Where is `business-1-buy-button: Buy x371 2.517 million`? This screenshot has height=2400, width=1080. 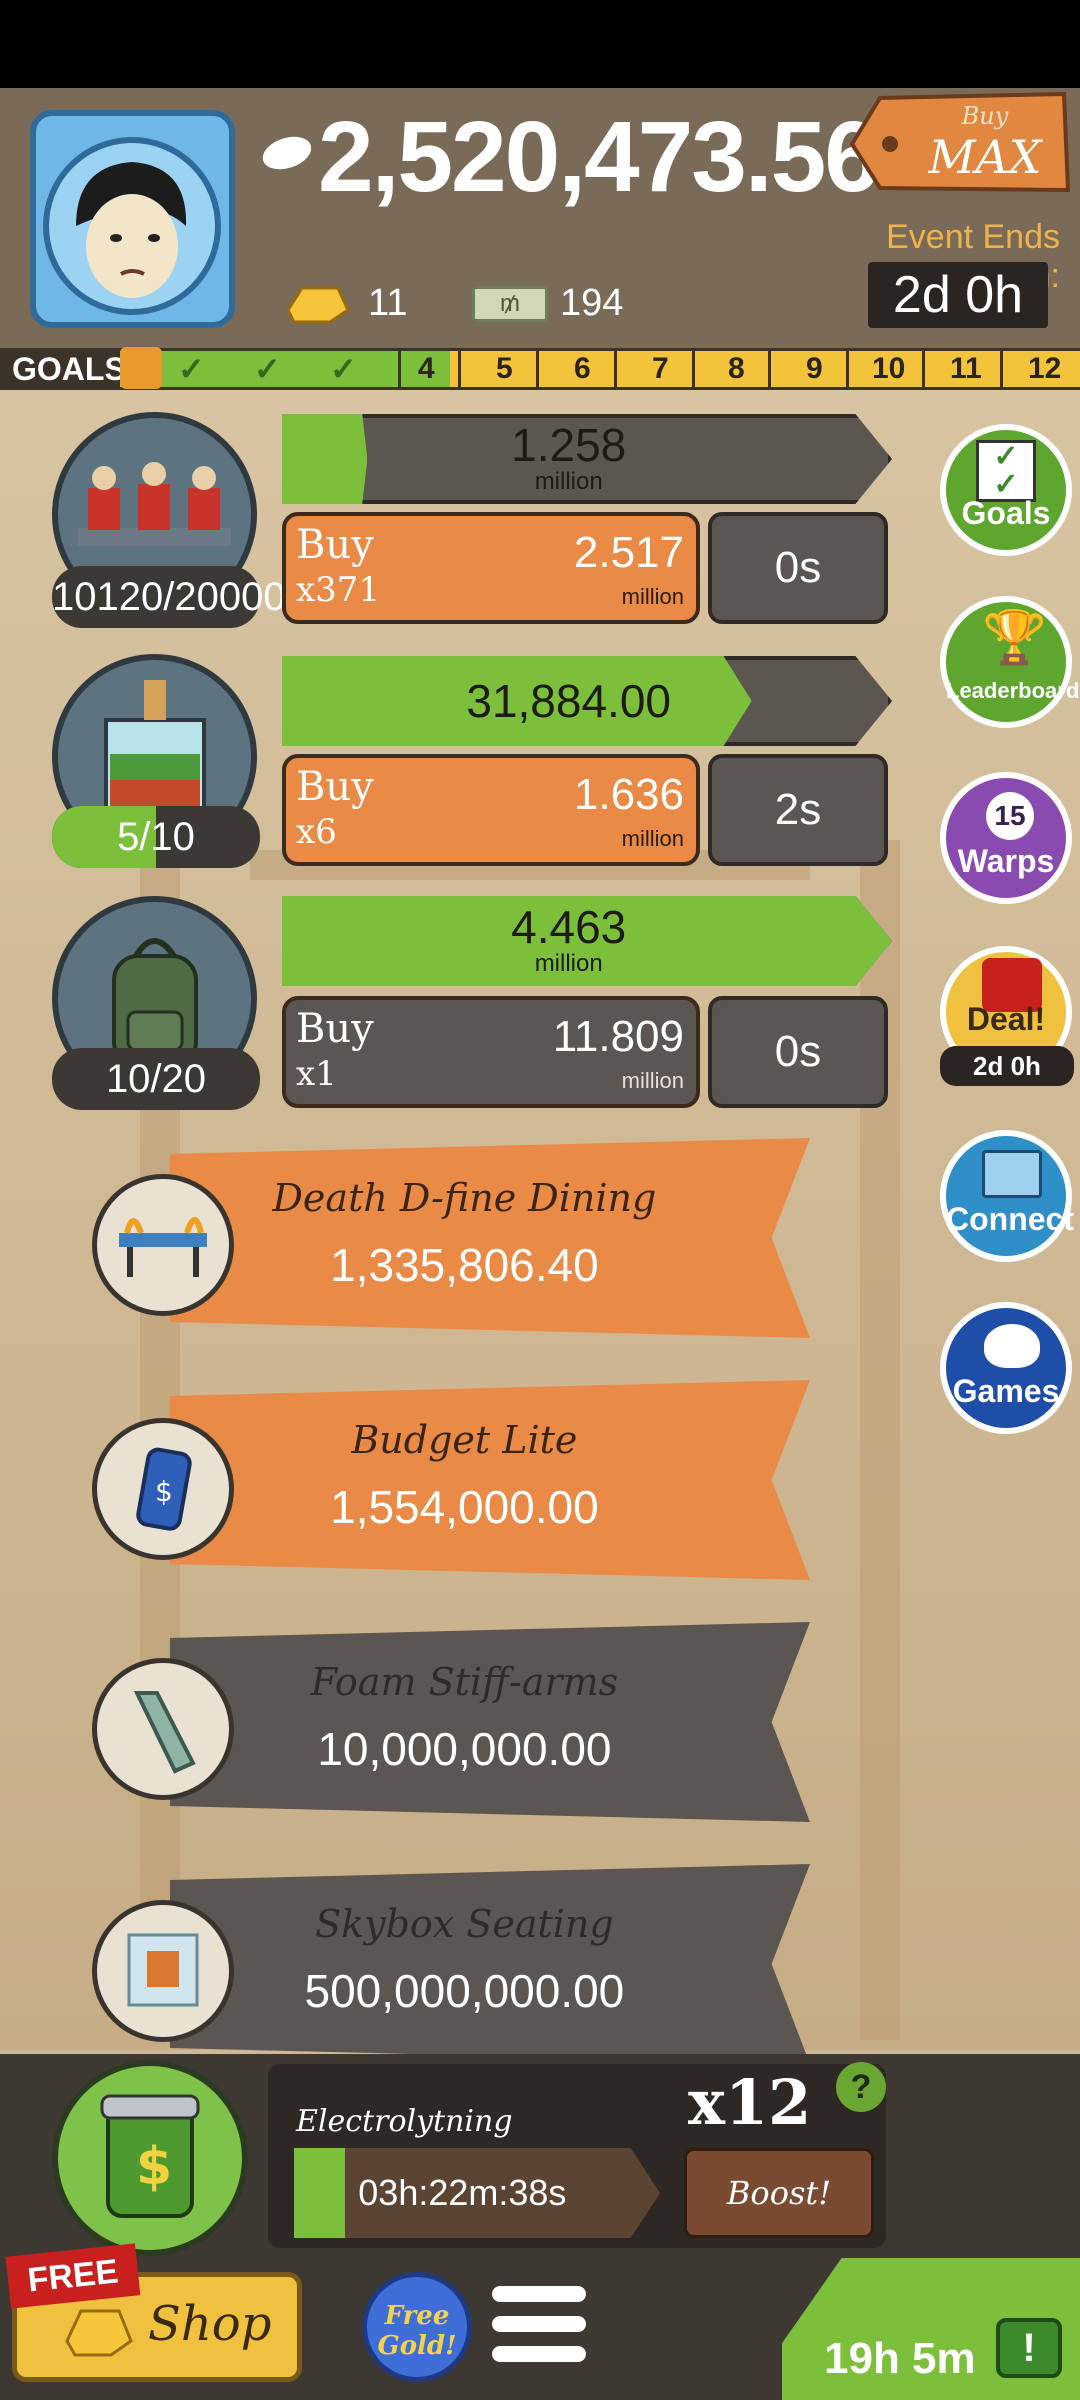
business-1-buy-button: Buy x371 2.517 million is located at coordinates (491, 568).